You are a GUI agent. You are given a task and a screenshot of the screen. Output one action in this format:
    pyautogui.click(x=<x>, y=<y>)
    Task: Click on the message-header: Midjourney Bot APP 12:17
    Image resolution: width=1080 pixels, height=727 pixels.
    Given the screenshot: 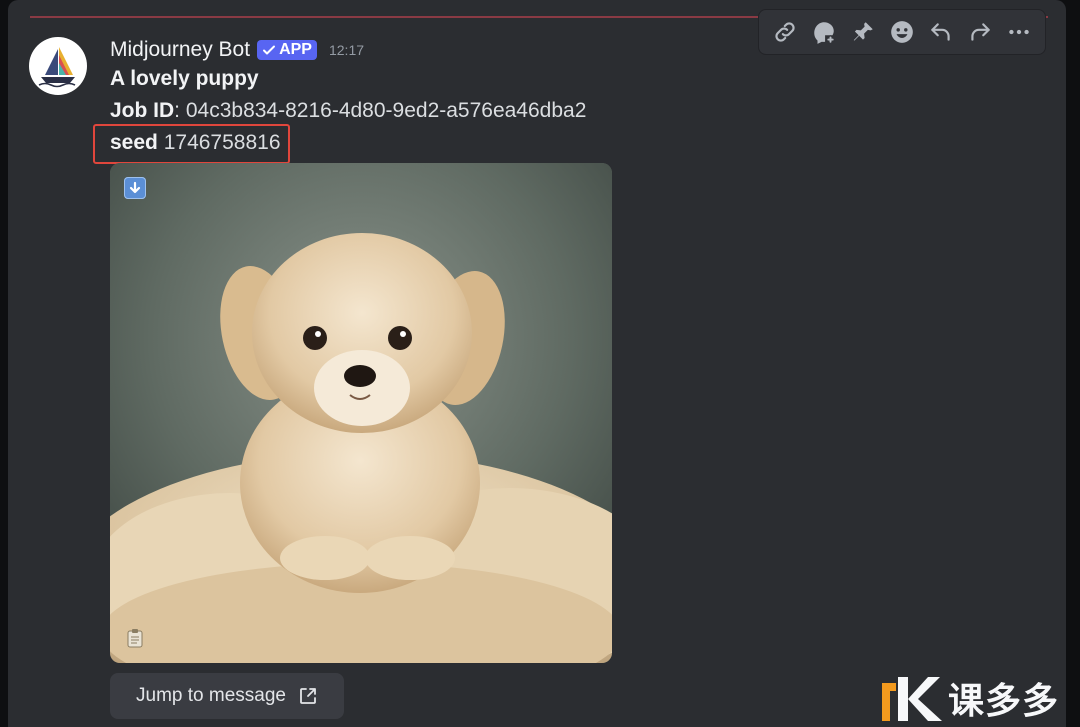 What is the action you would take?
    pyautogui.click(x=237, y=50)
    